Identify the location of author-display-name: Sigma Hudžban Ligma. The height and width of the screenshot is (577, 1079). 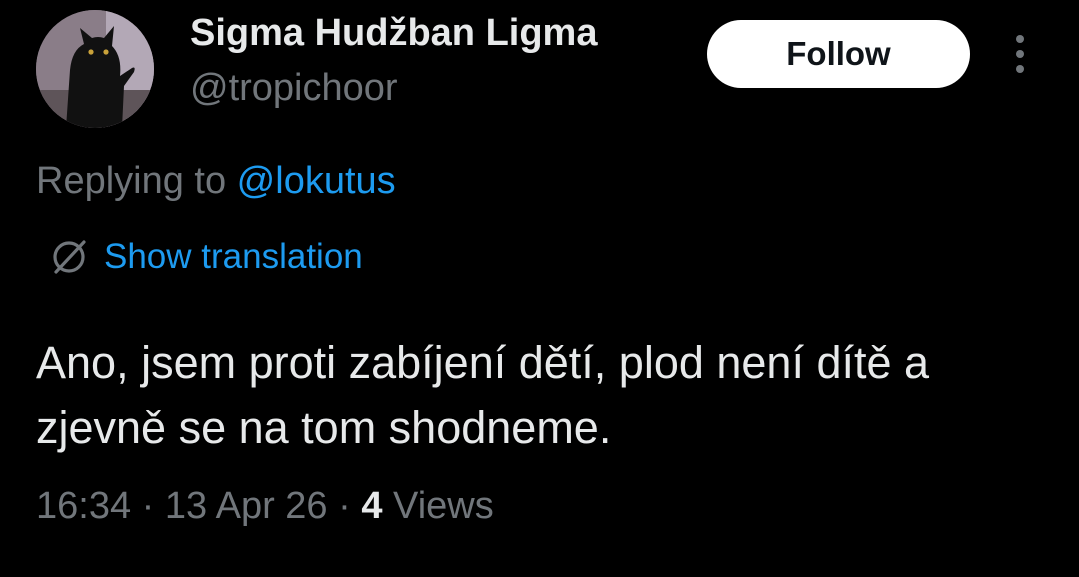
(393, 33).